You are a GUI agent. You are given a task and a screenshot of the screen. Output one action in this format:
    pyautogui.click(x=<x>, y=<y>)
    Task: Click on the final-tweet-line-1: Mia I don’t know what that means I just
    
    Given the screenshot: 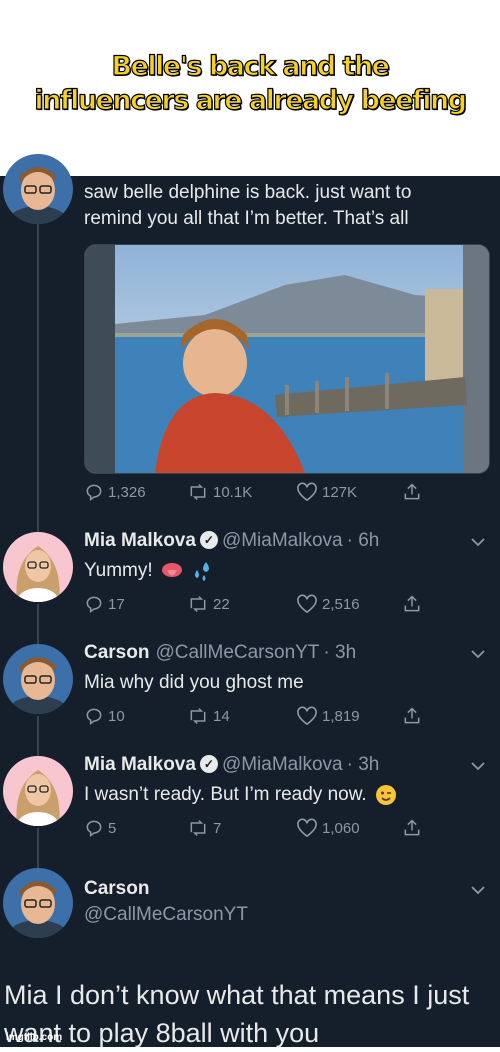 What is the action you would take?
    pyautogui.click(x=237, y=995)
    